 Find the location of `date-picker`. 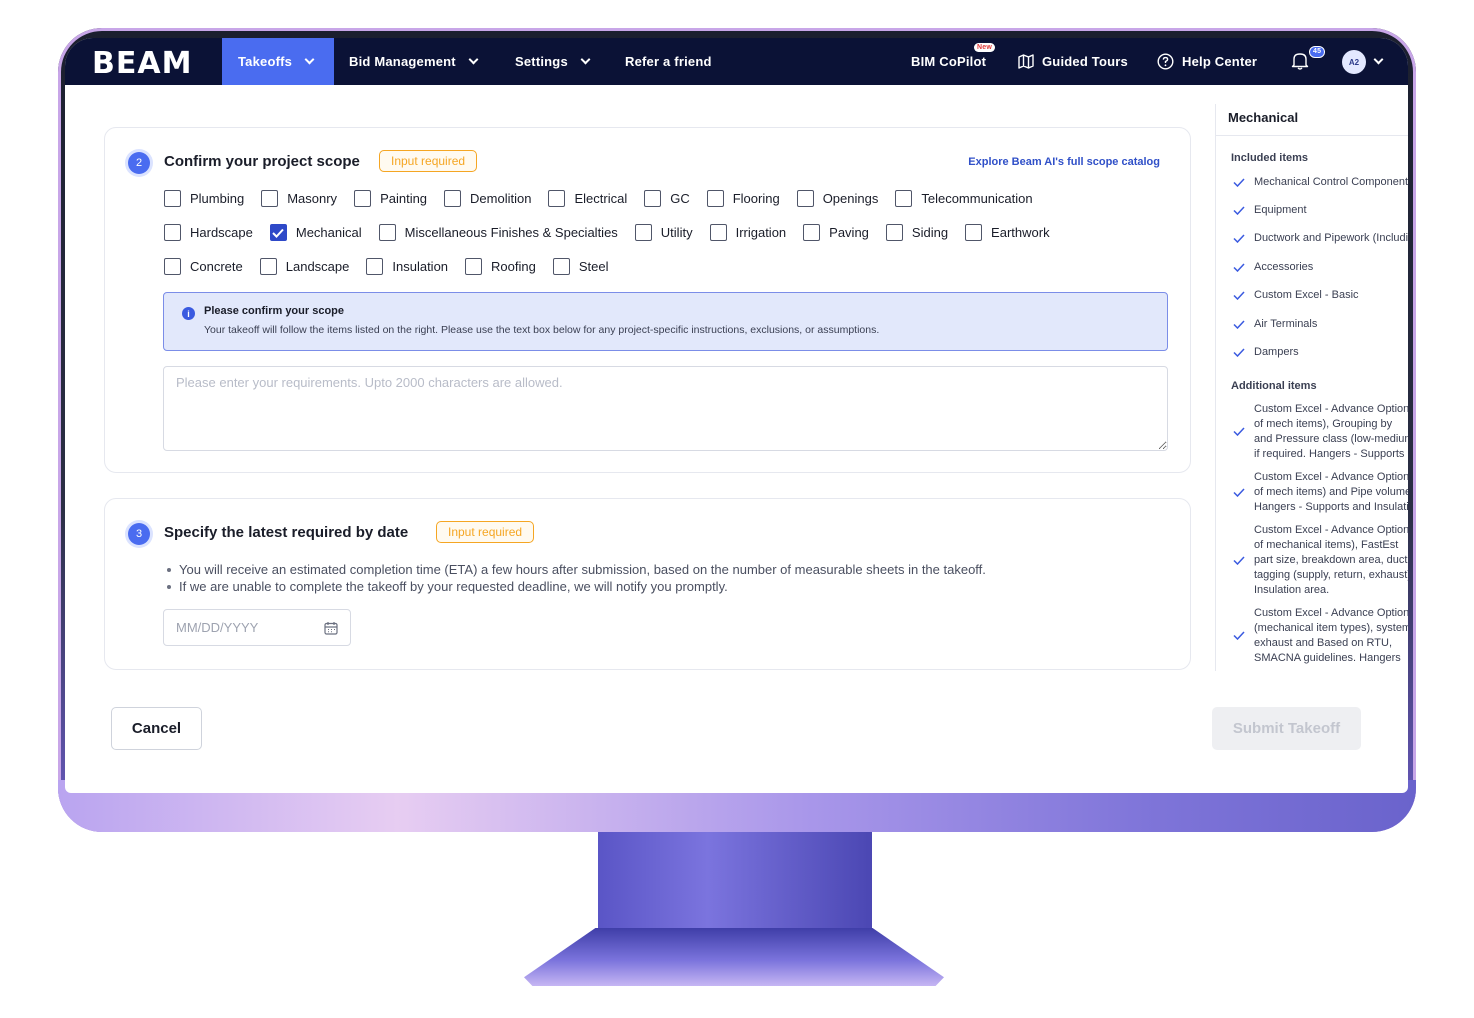

date-picker is located at coordinates (257, 627).